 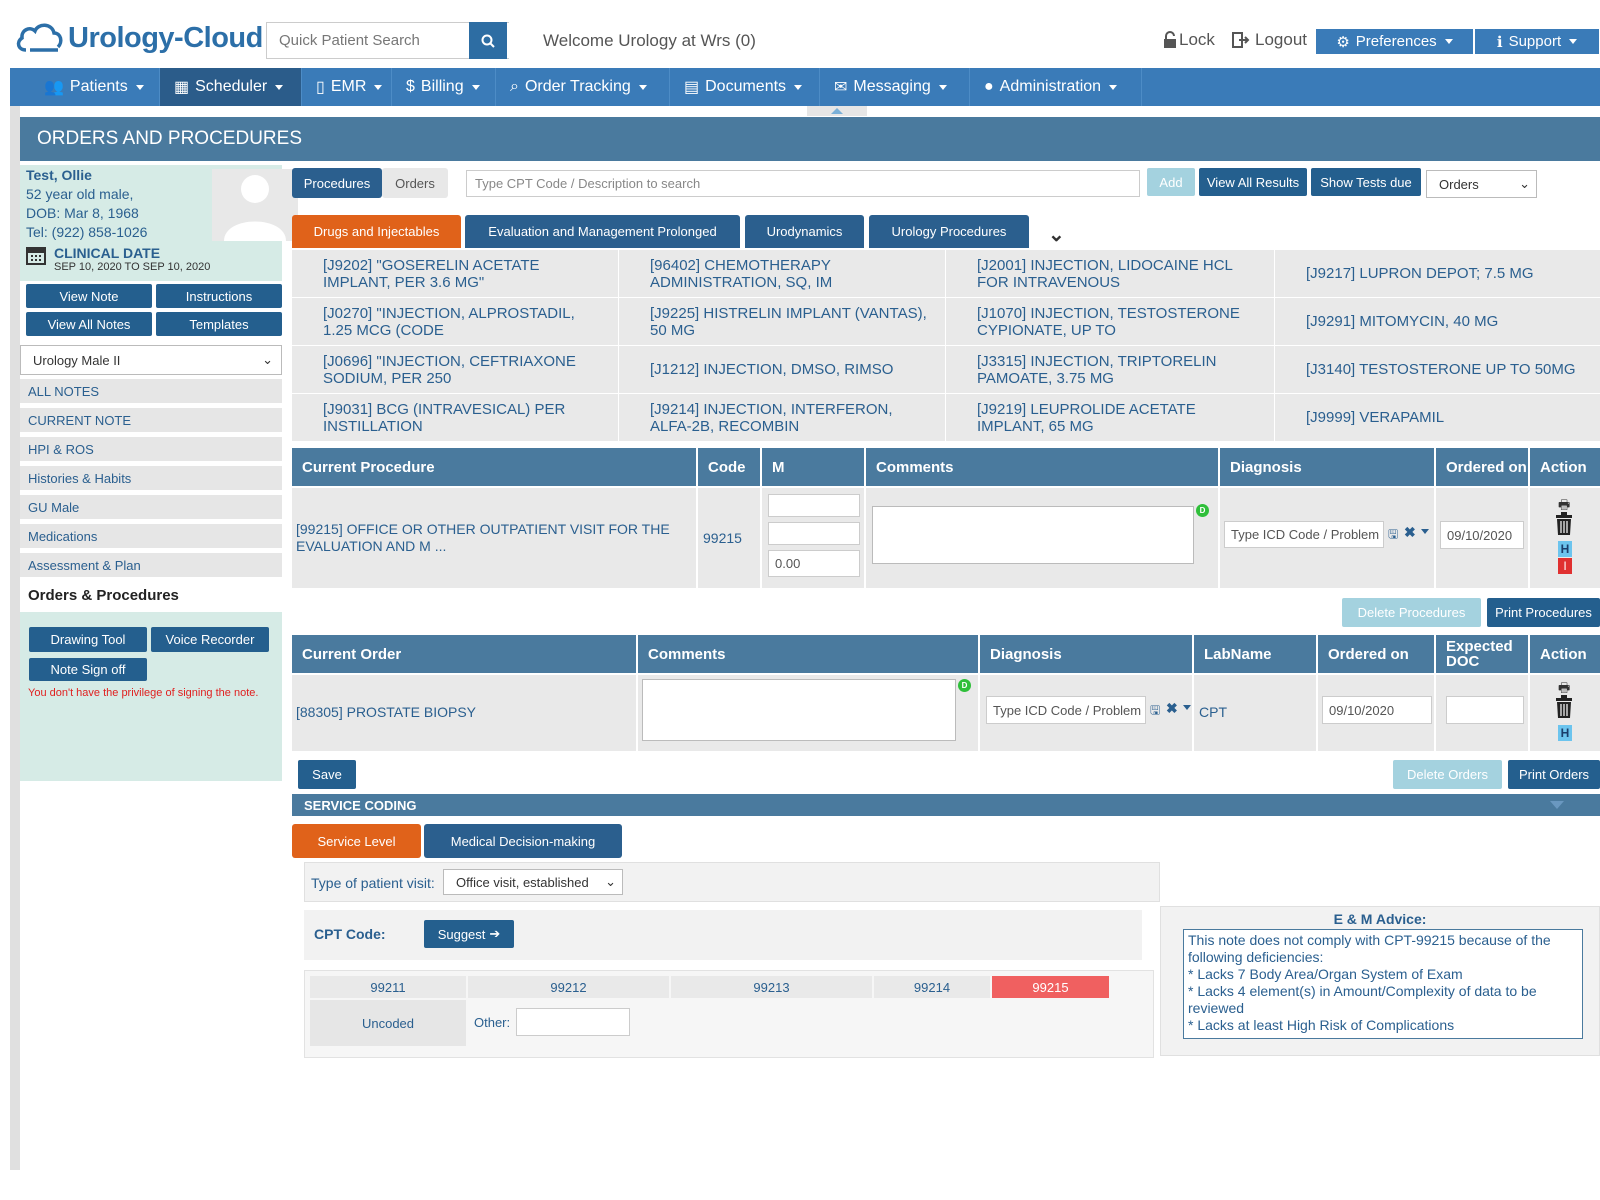 I want to click on sidebar-item-orders-procedures: Orders & Procedures, so click(x=103, y=595).